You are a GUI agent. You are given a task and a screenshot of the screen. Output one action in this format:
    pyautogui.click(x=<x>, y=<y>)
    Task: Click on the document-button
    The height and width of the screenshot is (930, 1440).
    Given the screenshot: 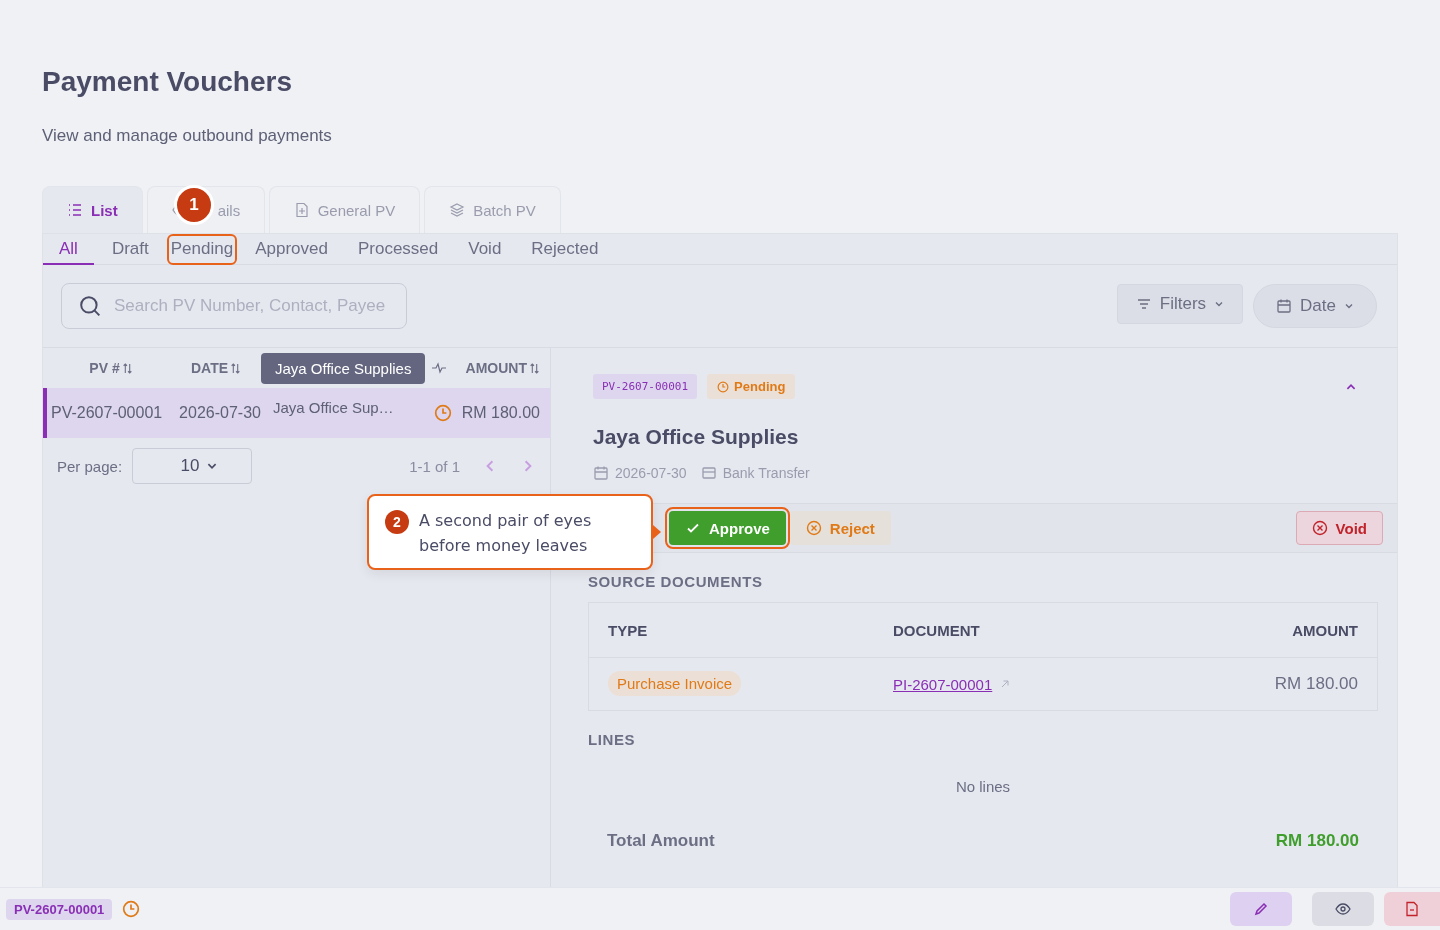 What is the action you would take?
    pyautogui.click(x=1412, y=909)
    